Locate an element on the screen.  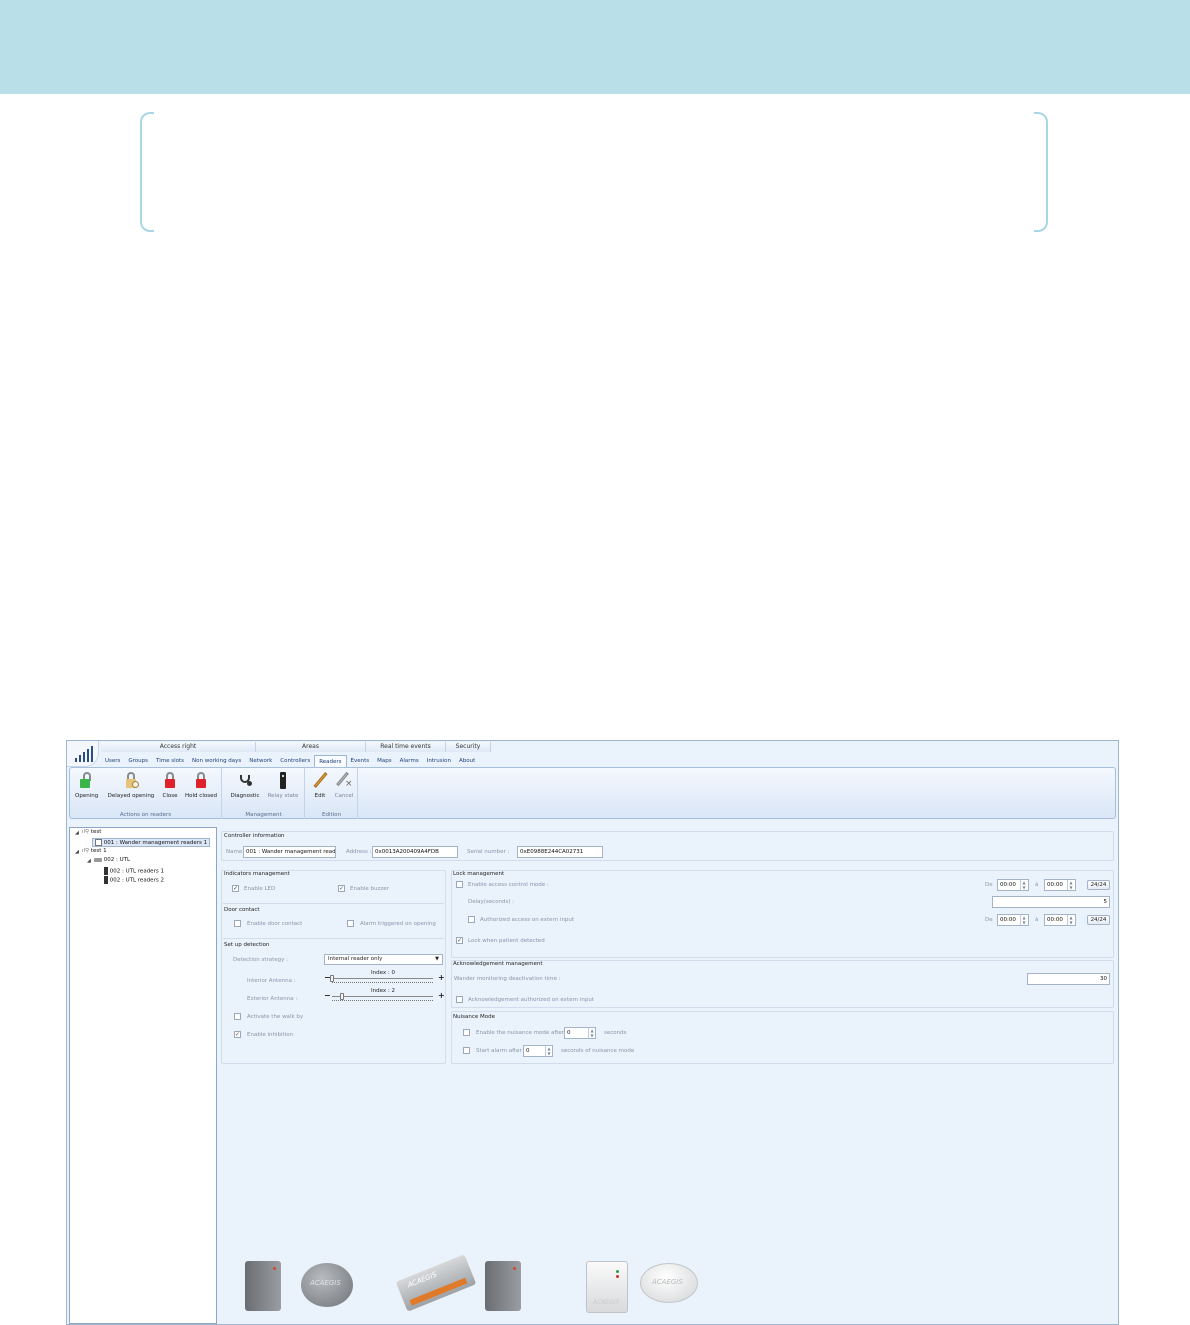
diagnostic-button: Diagnostic is located at coordinates (245, 785).